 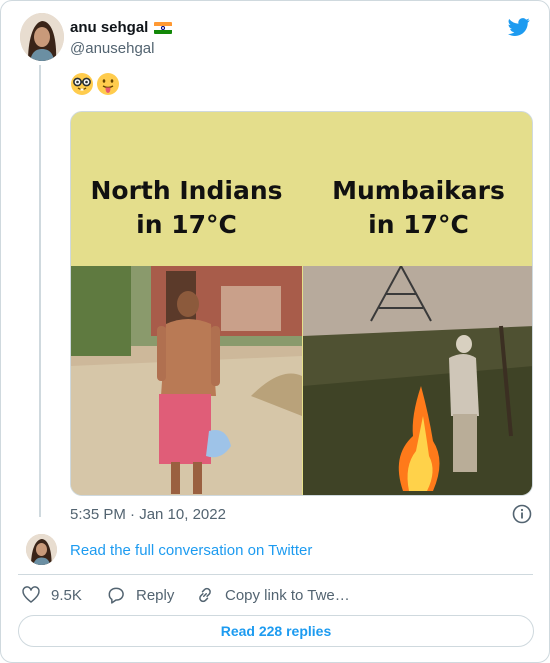 I want to click on like-count: 9.5K, so click(x=66, y=595).